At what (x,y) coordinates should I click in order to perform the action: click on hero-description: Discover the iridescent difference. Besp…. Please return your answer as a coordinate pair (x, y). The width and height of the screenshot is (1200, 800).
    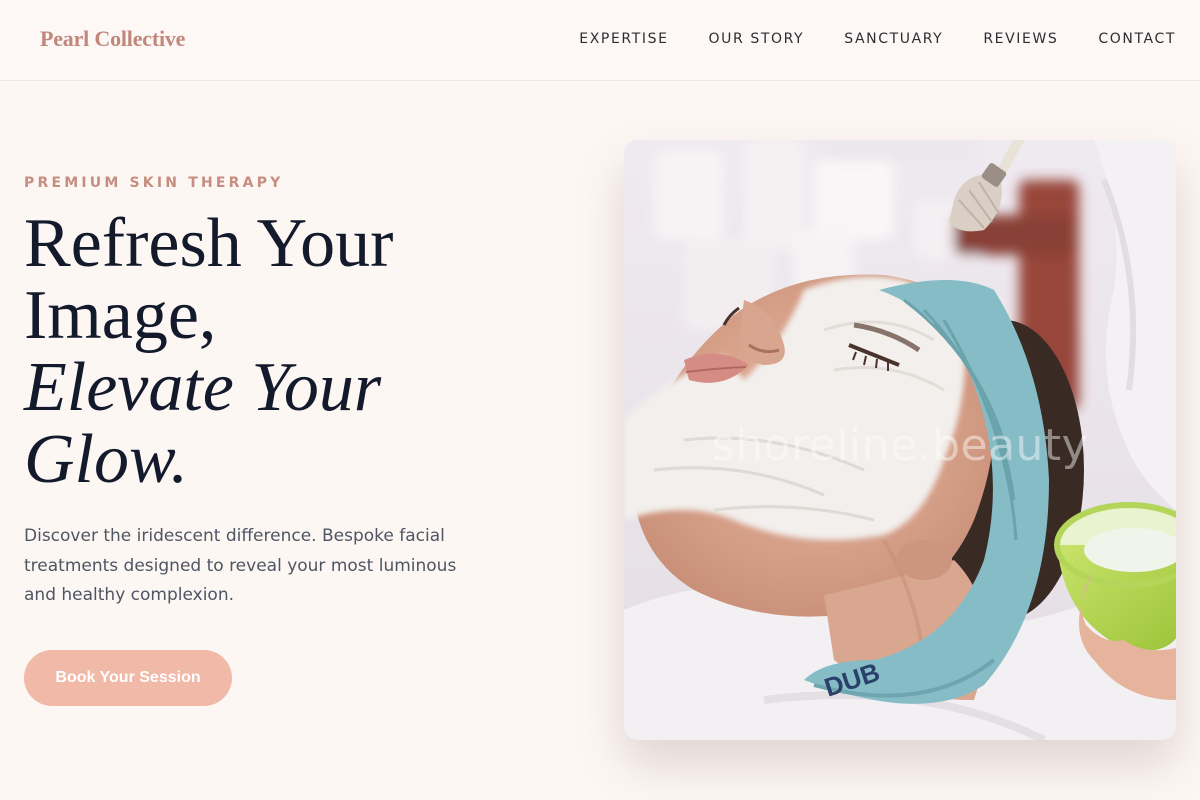
    Looking at the image, I should click on (240, 565).